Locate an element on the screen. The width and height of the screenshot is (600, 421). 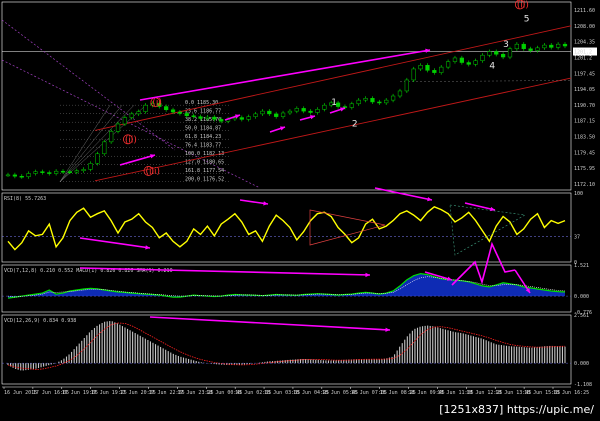
price-tick-label: 1201.2 is located at coordinates (583, 58).